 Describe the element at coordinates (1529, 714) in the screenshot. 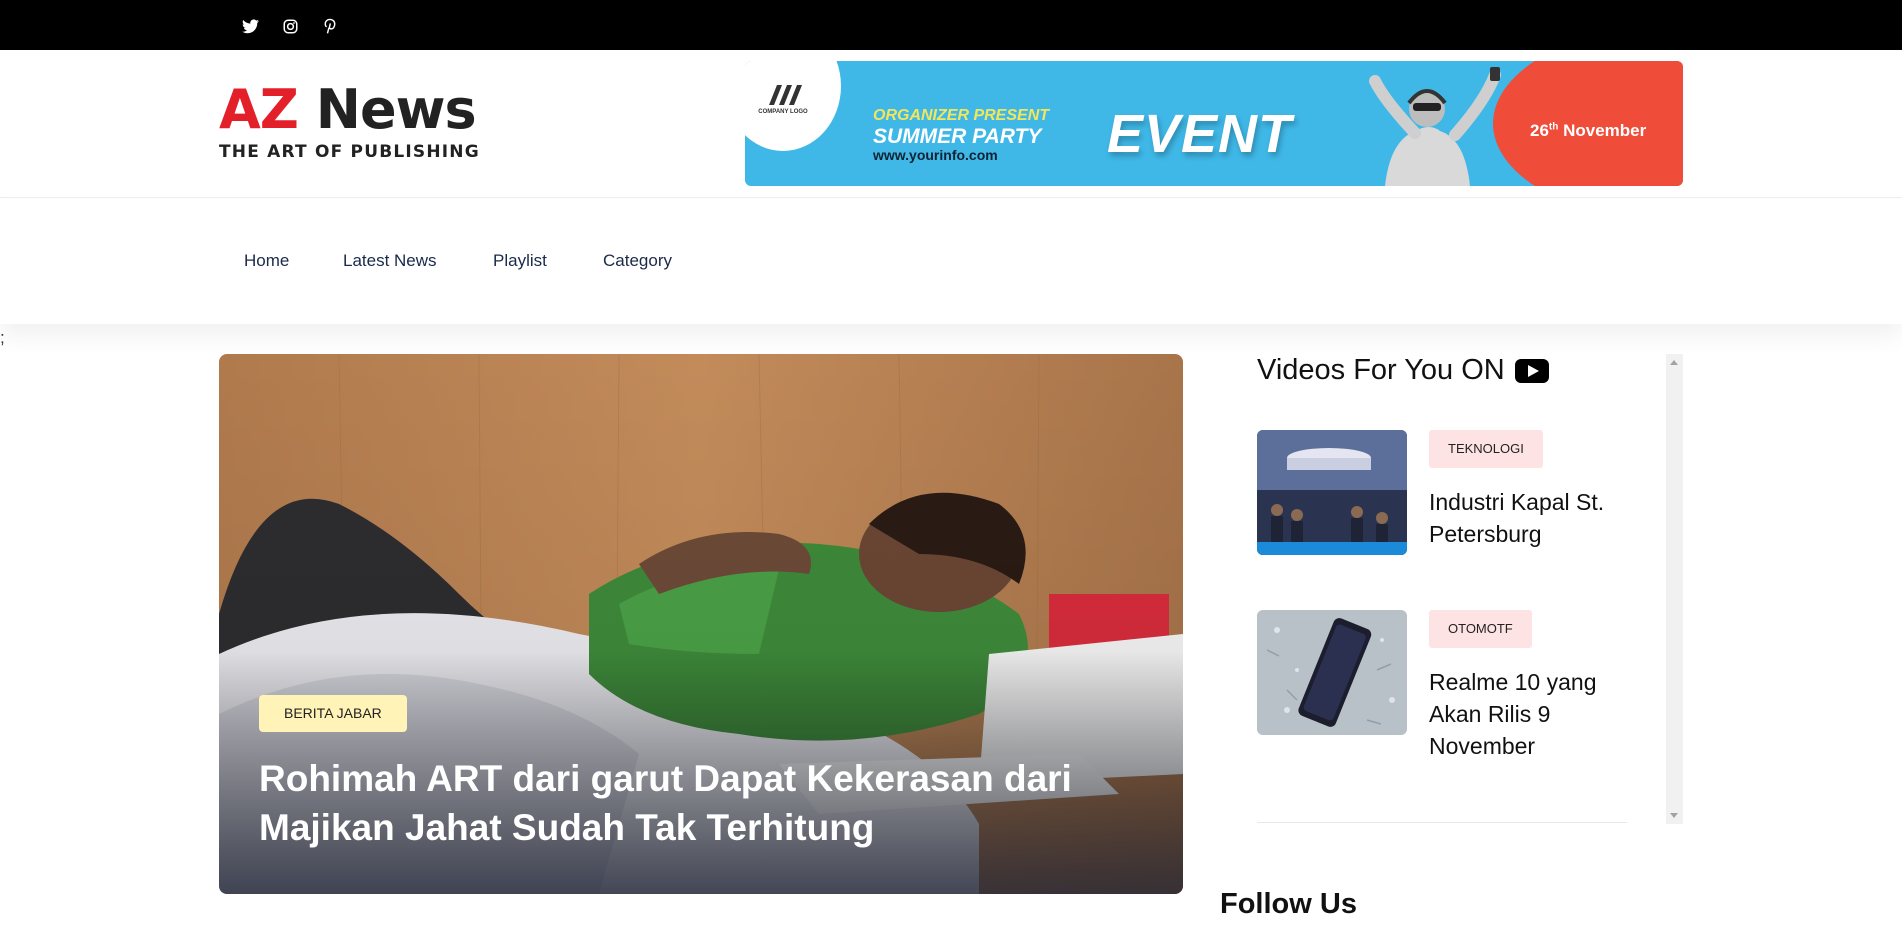

I see `video-title: Realme 10 yang Akan Rilis 9 November` at that location.